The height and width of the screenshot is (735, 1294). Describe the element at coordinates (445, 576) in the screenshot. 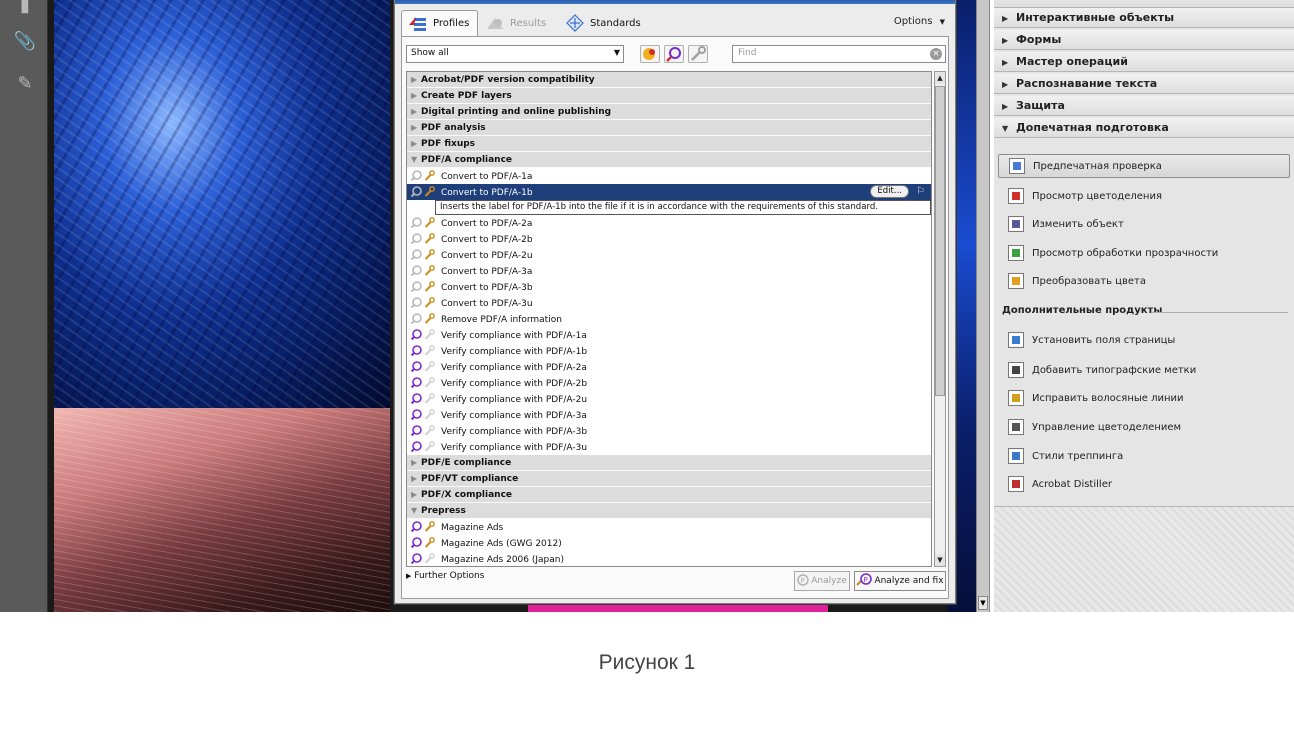

I see `further-options-toggle: ▶ Further Options` at that location.